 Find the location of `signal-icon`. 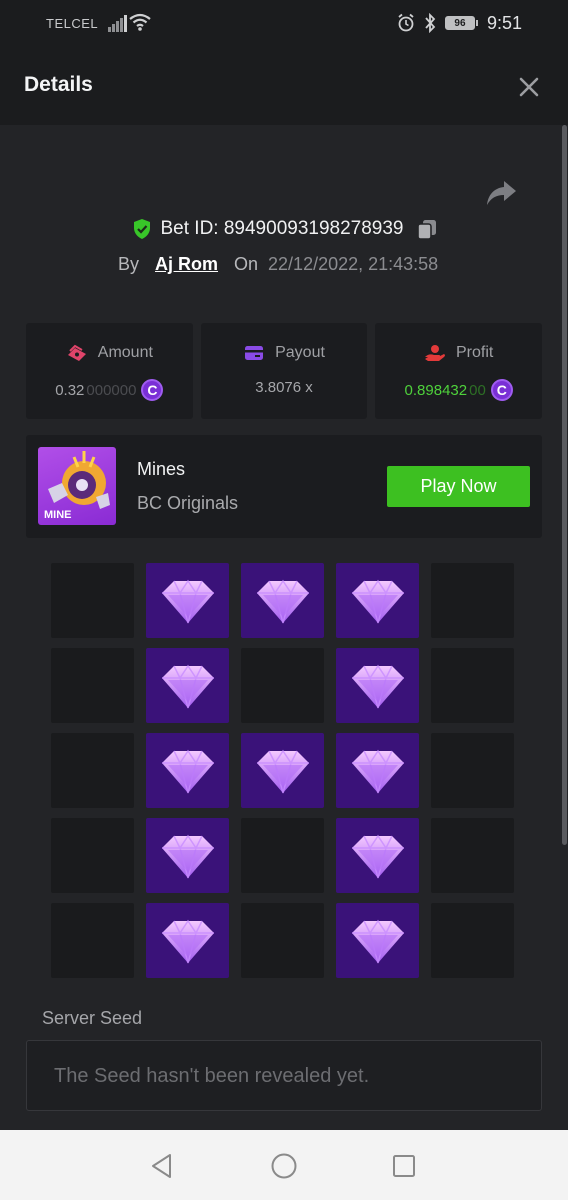

signal-icon is located at coordinates (118, 23).